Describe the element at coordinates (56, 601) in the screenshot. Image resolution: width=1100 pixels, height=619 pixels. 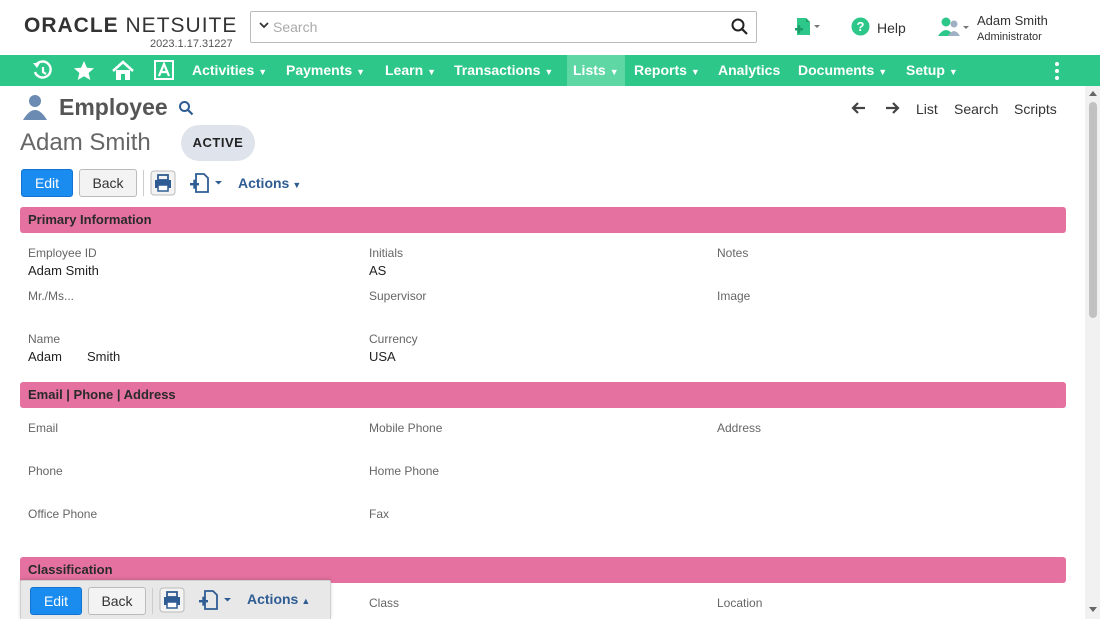
I see `floating-edit-button: Edit` at that location.